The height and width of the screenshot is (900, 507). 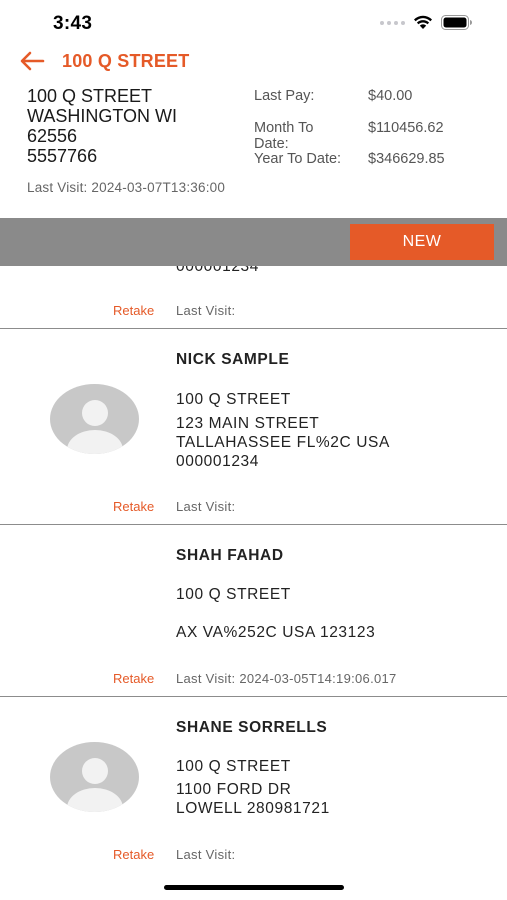 What do you see at coordinates (298, 159) in the screenshot?
I see `ytd-label: Year To Date:` at bounding box center [298, 159].